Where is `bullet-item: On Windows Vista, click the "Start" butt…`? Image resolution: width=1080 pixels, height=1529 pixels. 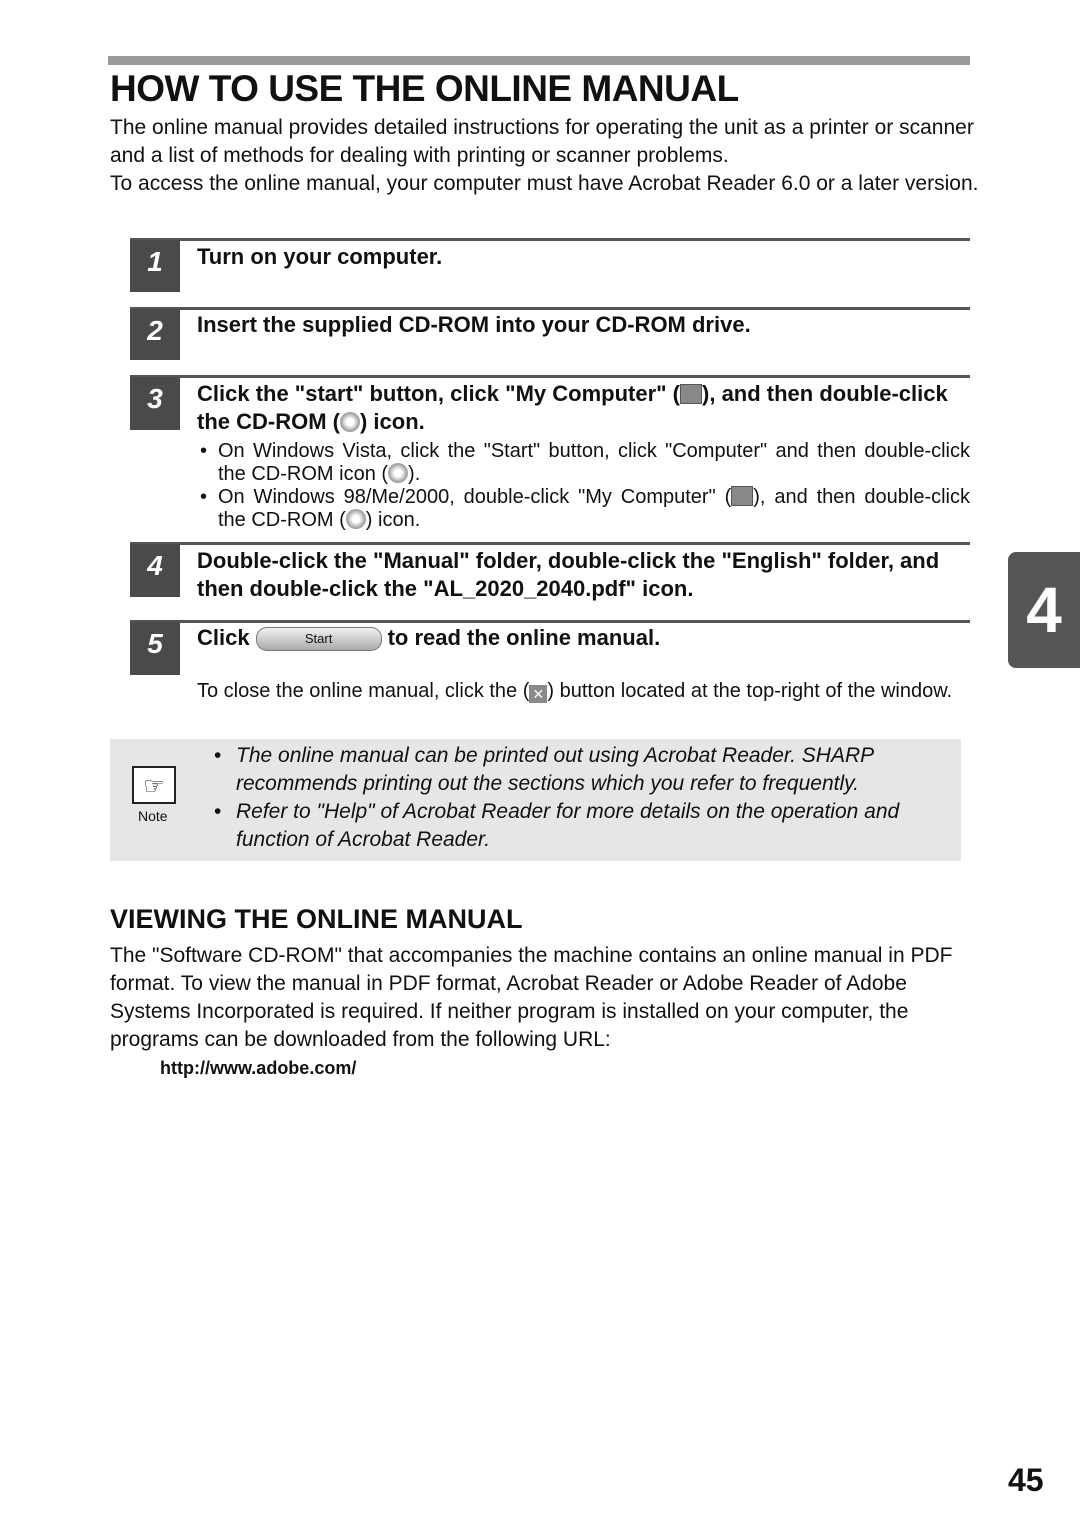
bullet-item: On Windows Vista, click the "Start" butt… is located at coordinates (585, 463).